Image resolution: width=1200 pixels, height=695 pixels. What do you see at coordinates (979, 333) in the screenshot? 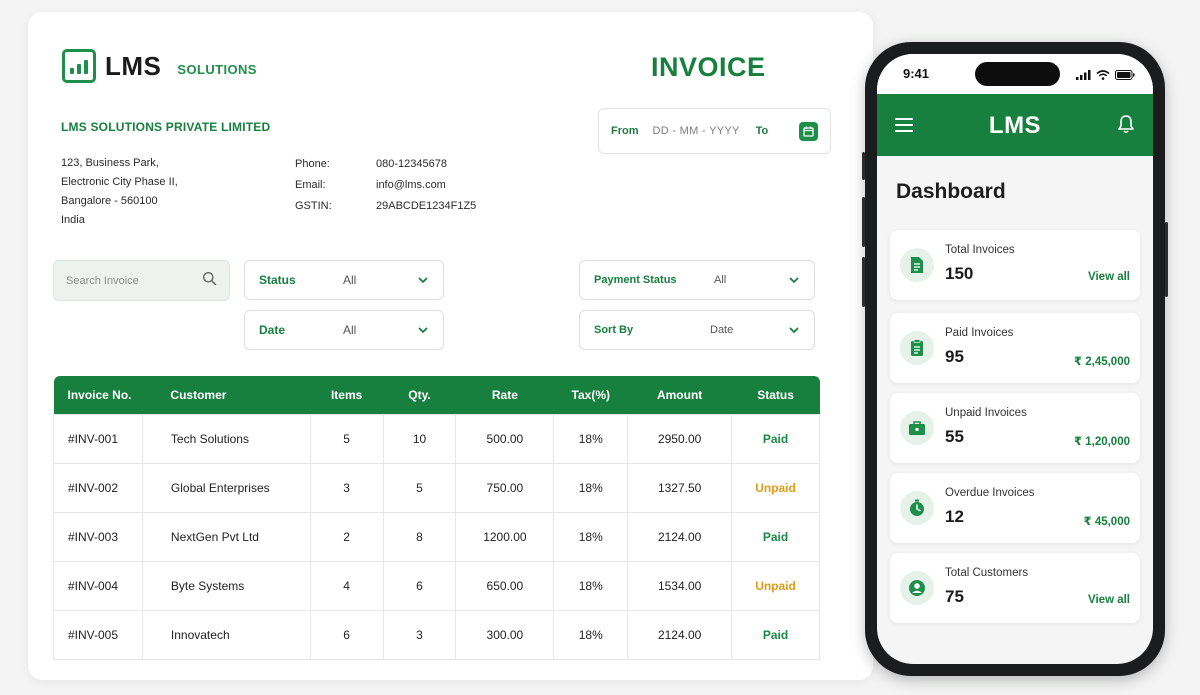
I see `stat-label: Paid Invoices` at bounding box center [979, 333].